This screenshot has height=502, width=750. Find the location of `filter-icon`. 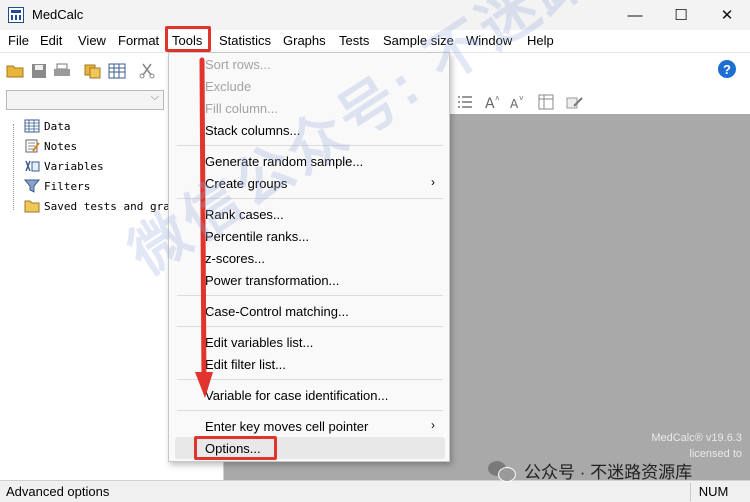

filter-icon is located at coordinates (32, 186).